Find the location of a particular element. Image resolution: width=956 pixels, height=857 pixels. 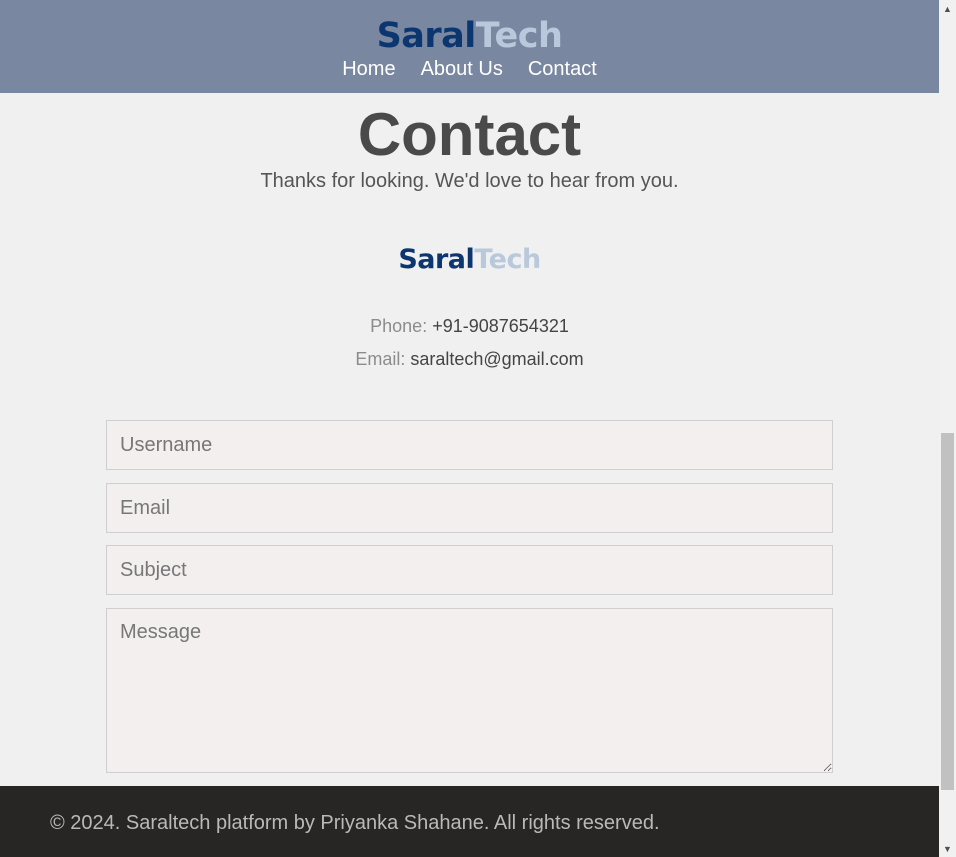

phone-value: +91-9087654321 is located at coordinates (500, 326).